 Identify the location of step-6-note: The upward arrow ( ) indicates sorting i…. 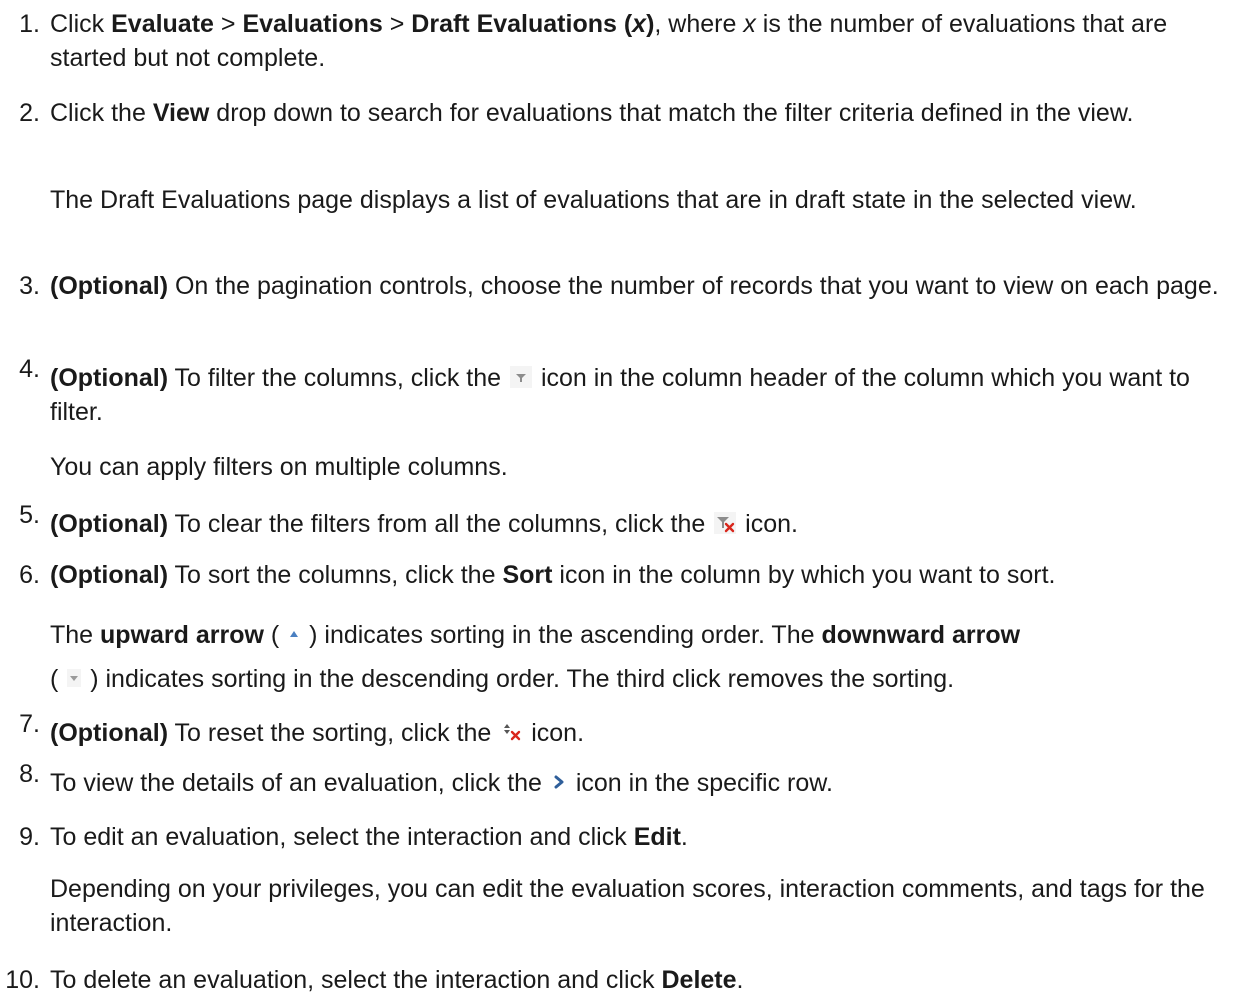
(642, 657).